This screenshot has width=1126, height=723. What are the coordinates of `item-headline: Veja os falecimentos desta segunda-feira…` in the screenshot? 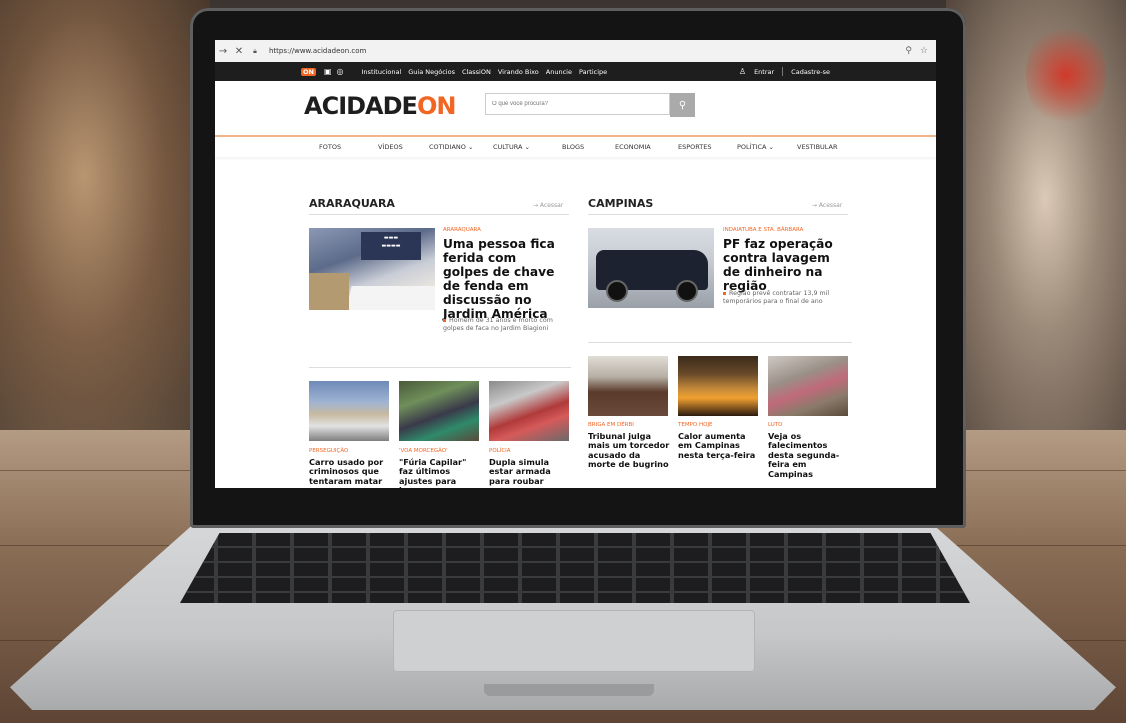 It's located at (806, 455).